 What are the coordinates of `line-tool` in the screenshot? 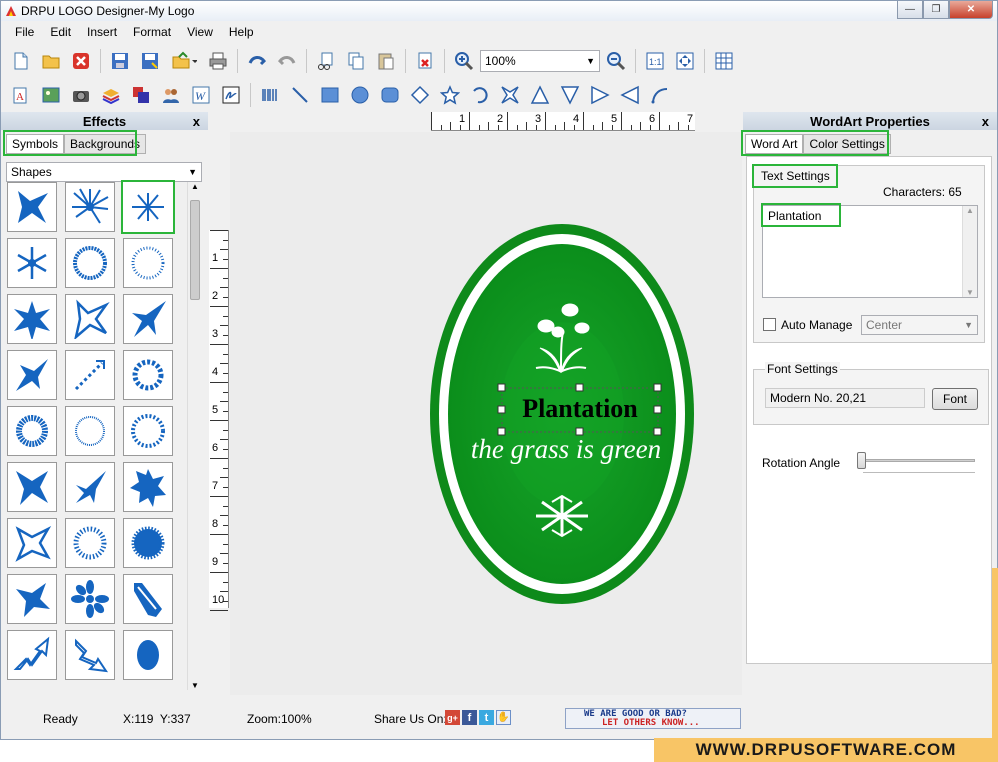 It's located at (300, 95).